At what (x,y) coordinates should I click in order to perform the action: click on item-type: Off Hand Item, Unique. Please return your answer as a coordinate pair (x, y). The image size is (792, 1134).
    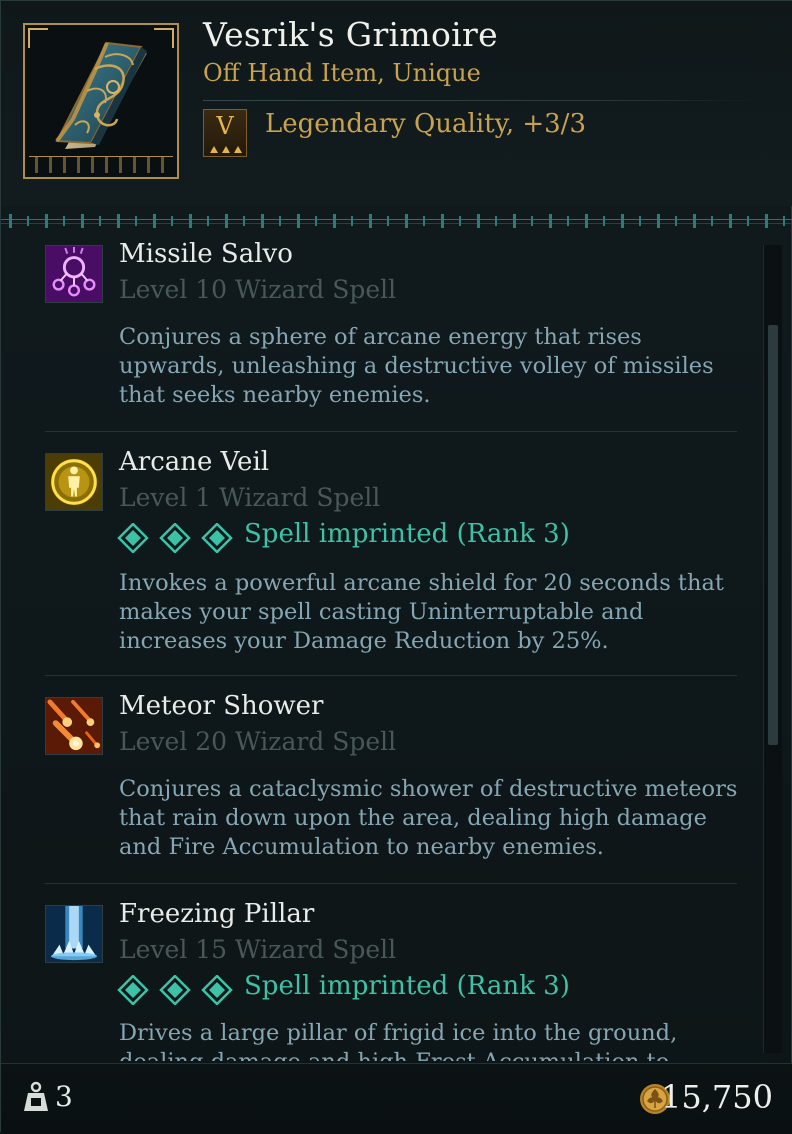
    Looking at the image, I should click on (342, 73).